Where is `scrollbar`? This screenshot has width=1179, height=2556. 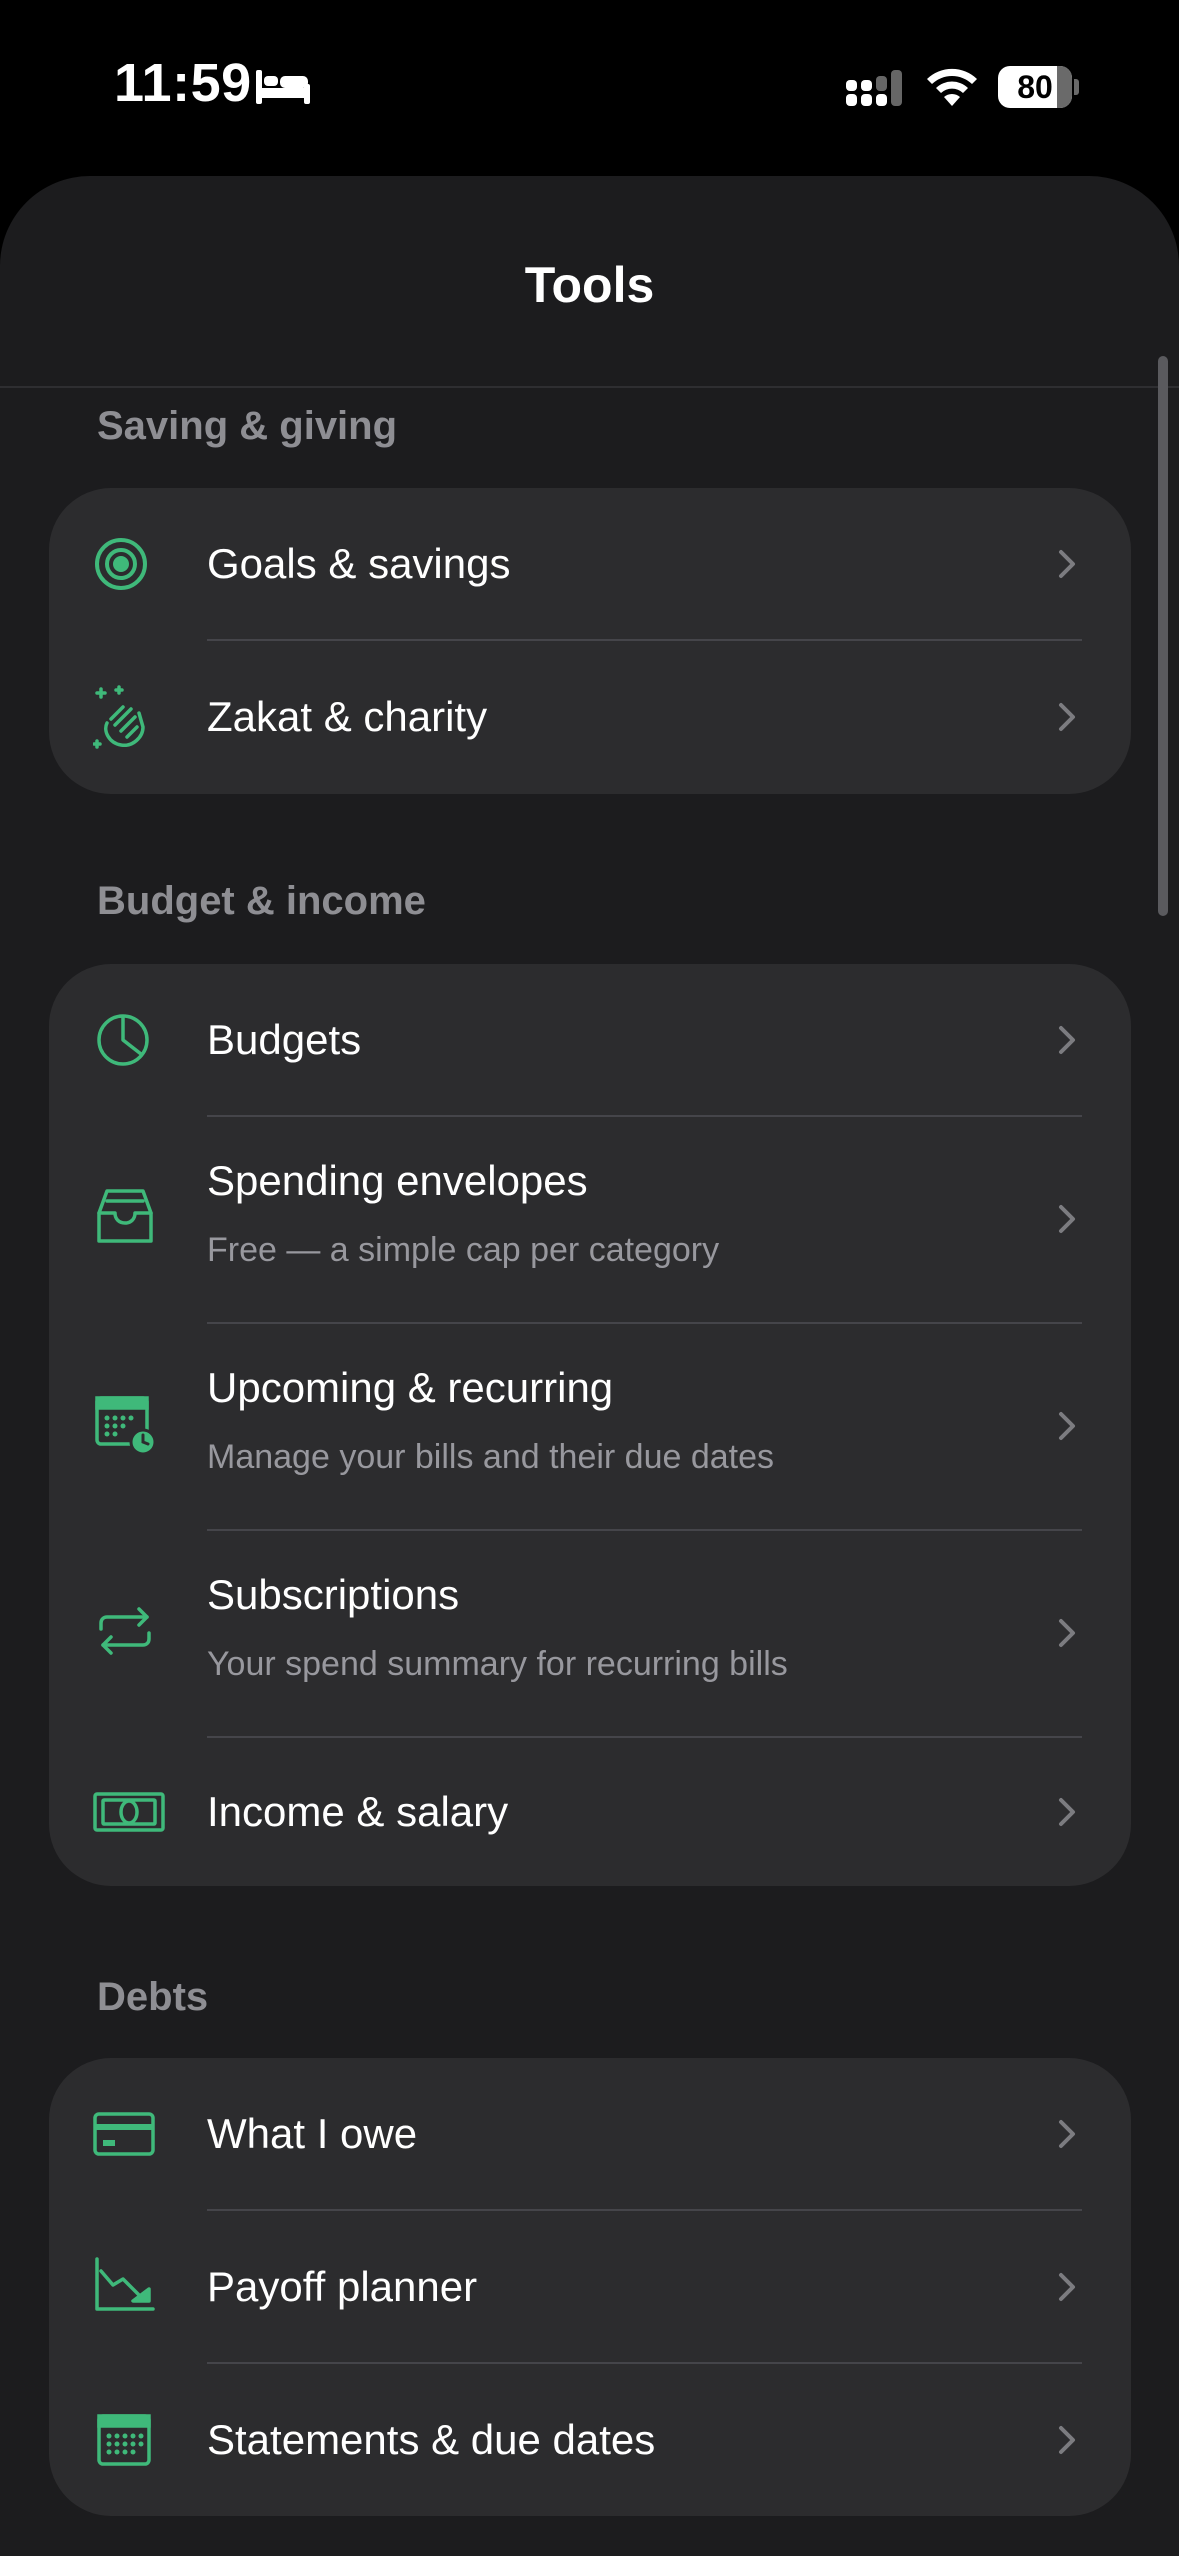
scrollbar is located at coordinates (1163, 636).